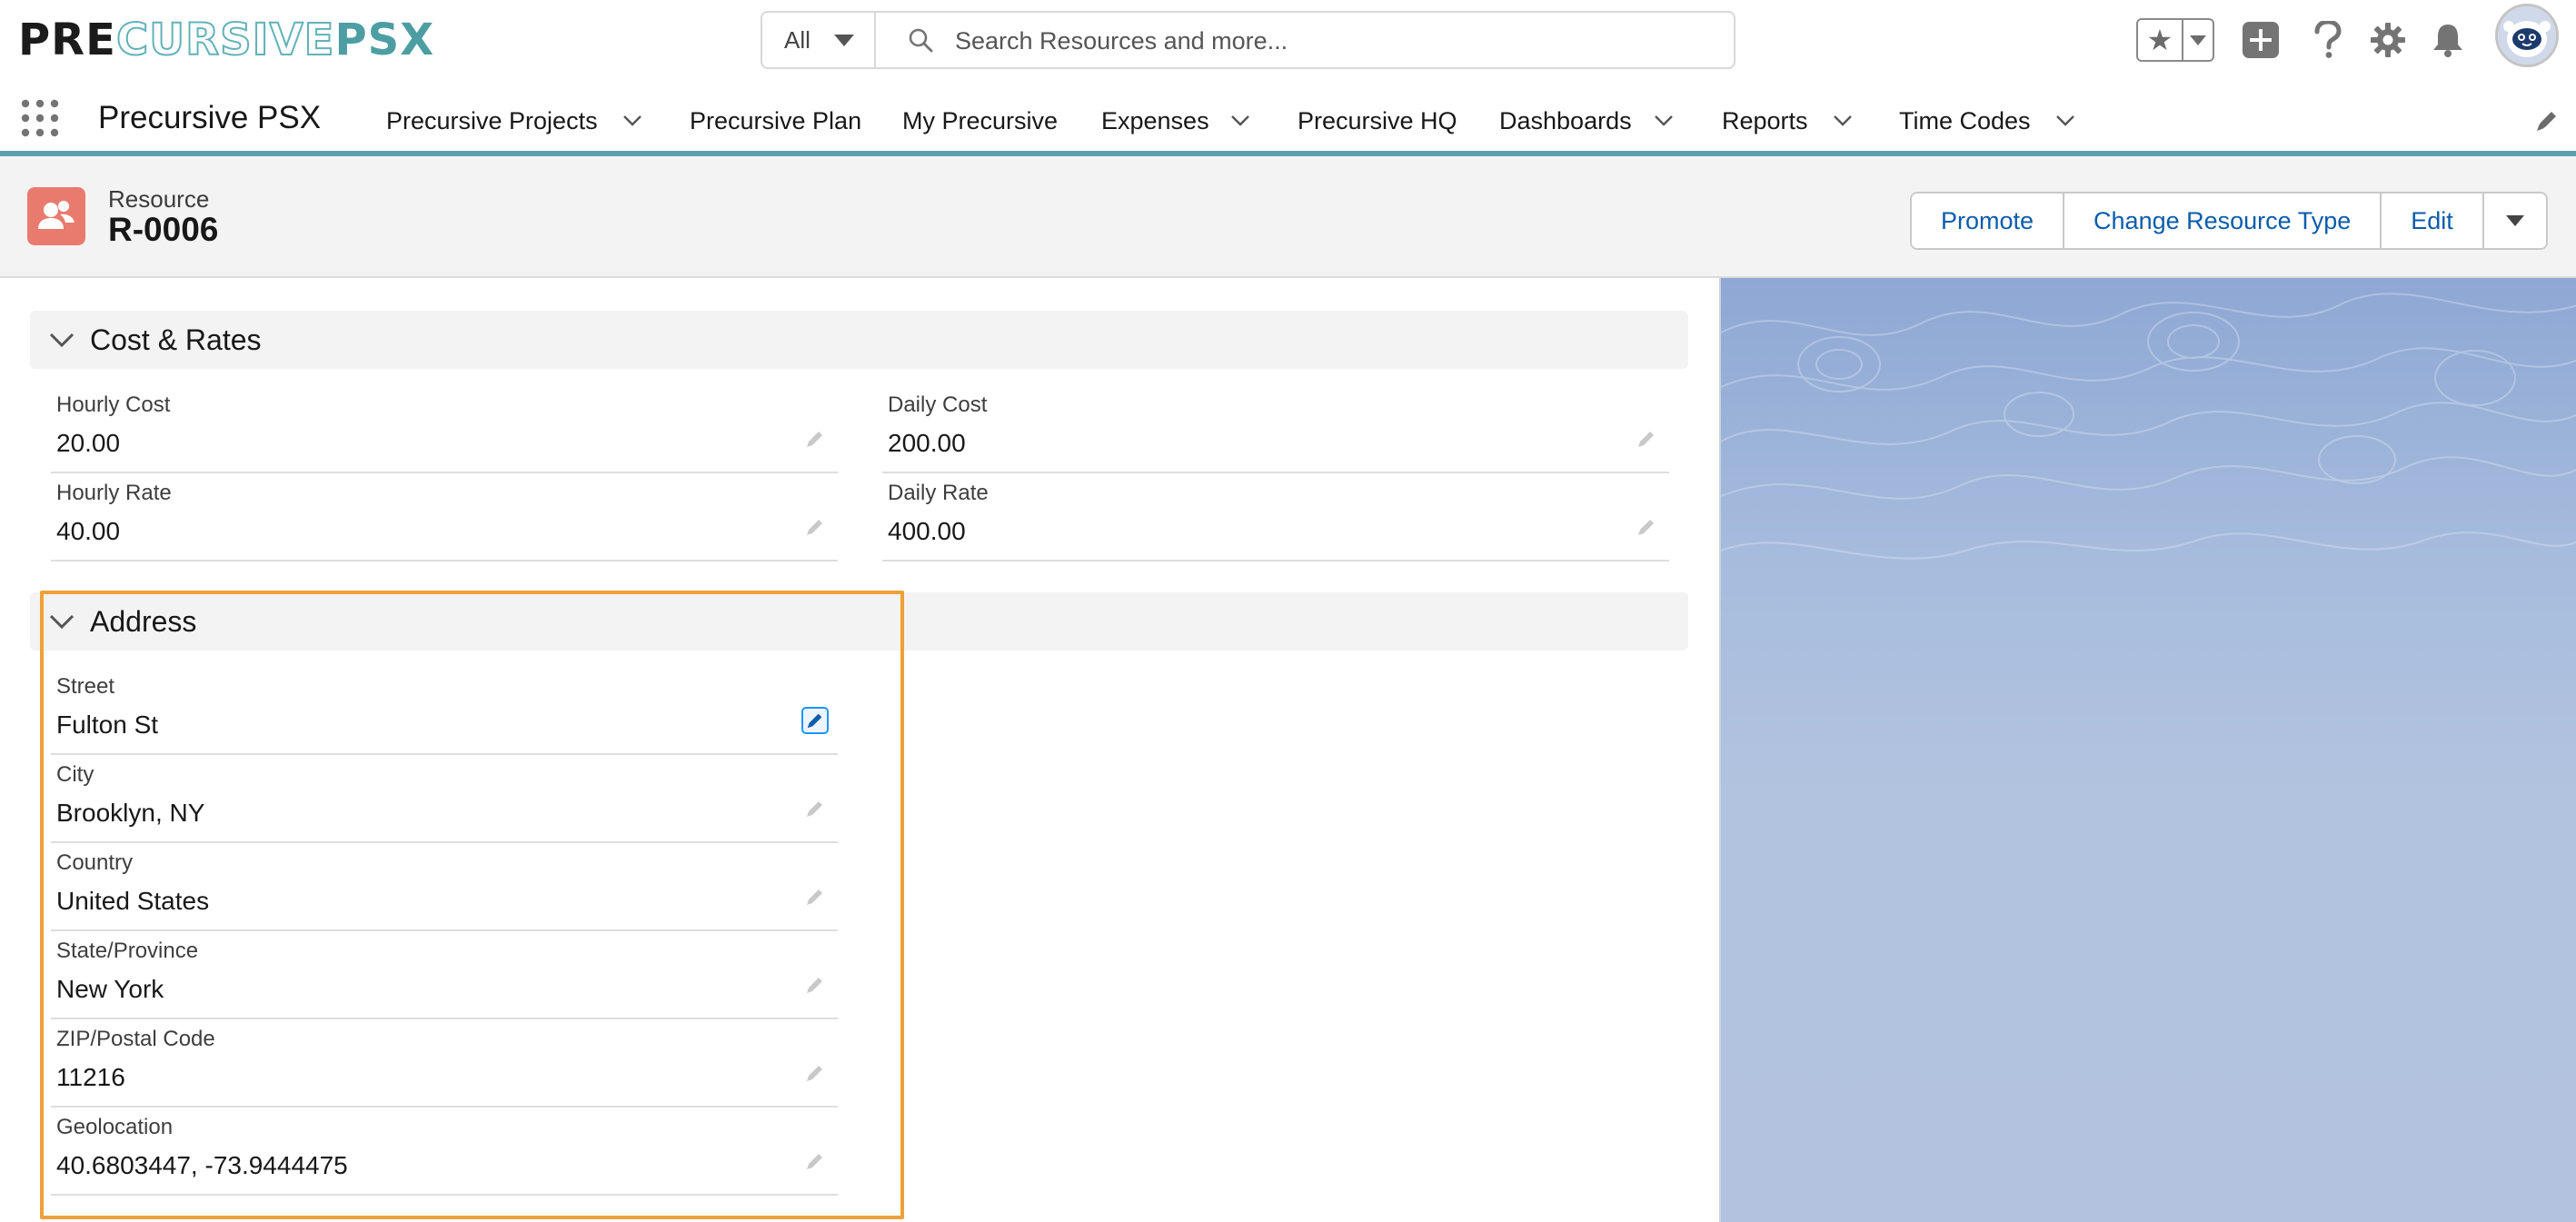  I want to click on logo-text-pre: PRE, so click(67, 40).